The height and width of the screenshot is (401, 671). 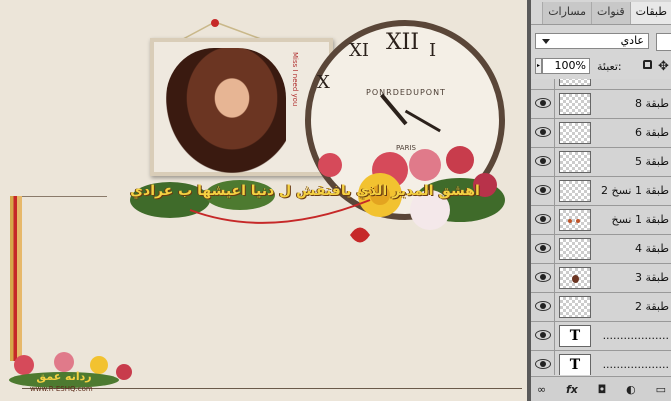 What do you see at coordinates (632, 40) in the screenshot?
I see `blend-mode-value: عادي` at bounding box center [632, 40].